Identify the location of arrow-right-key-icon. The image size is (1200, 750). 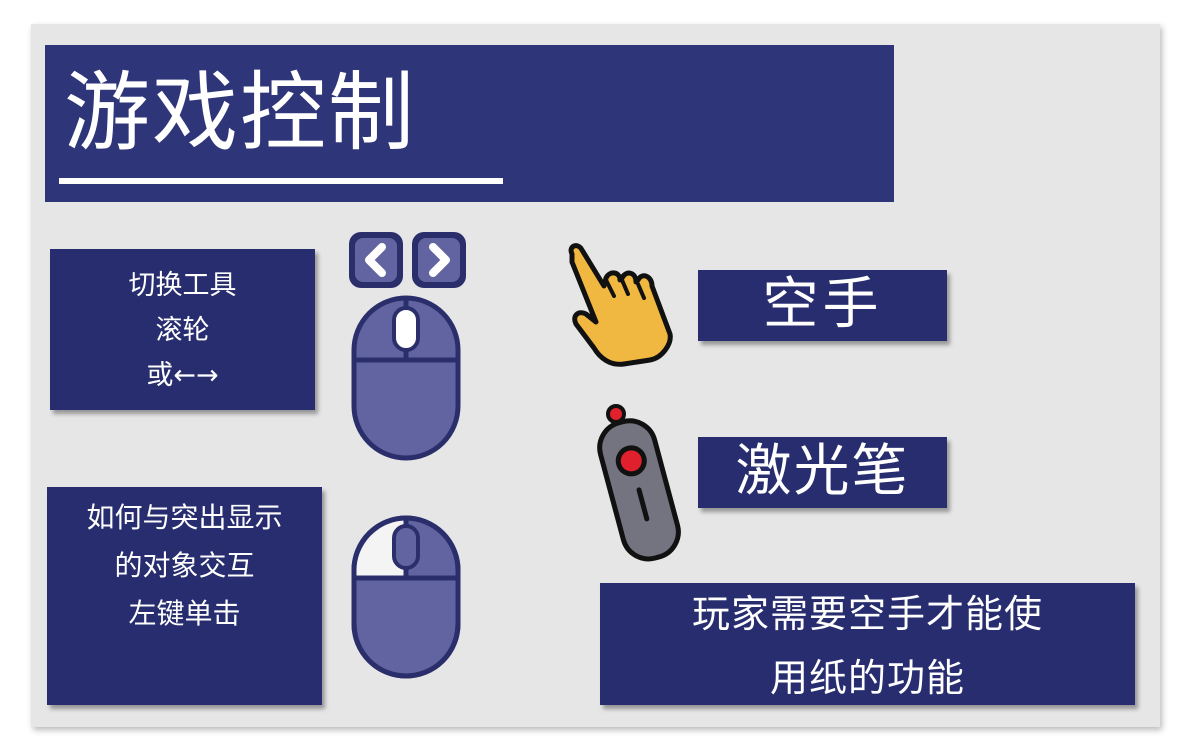
(439, 260).